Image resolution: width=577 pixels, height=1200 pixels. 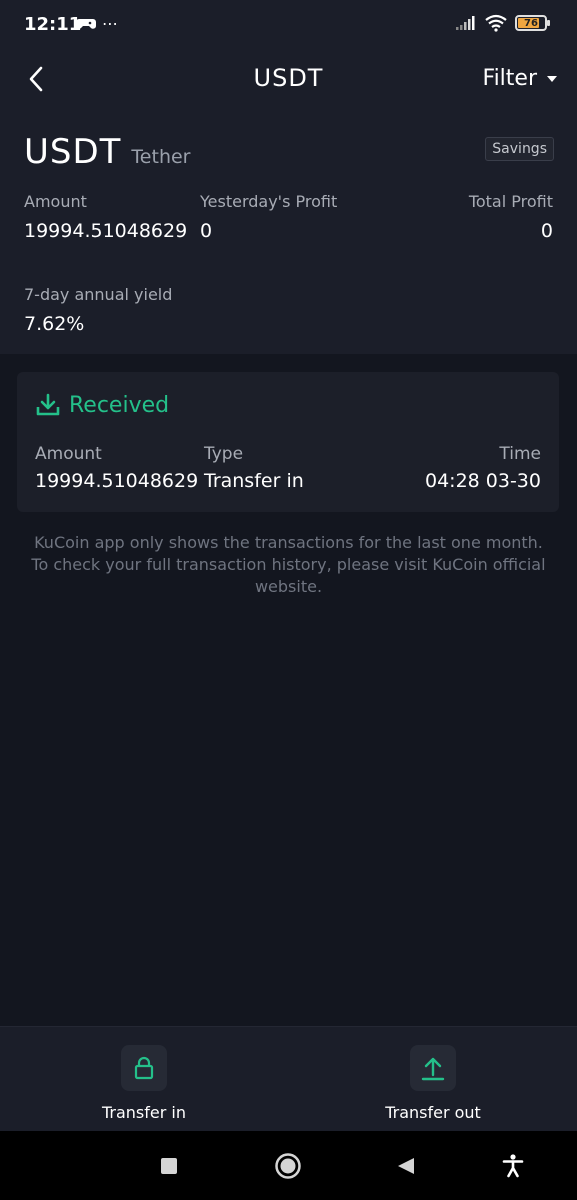 I want to click on battery-level: 76, so click(x=531, y=23).